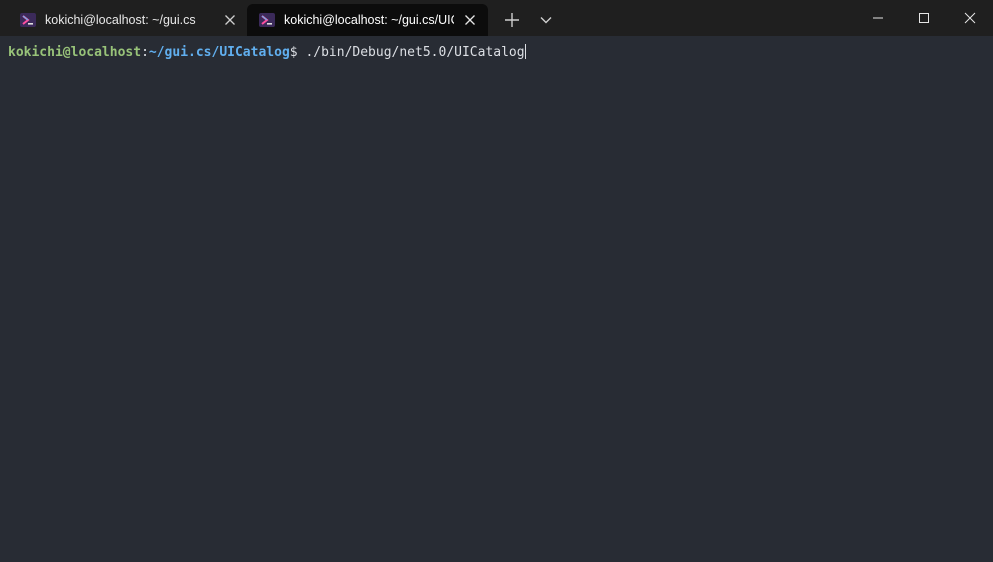  I want to click on maximize-button, so click(924, 18).